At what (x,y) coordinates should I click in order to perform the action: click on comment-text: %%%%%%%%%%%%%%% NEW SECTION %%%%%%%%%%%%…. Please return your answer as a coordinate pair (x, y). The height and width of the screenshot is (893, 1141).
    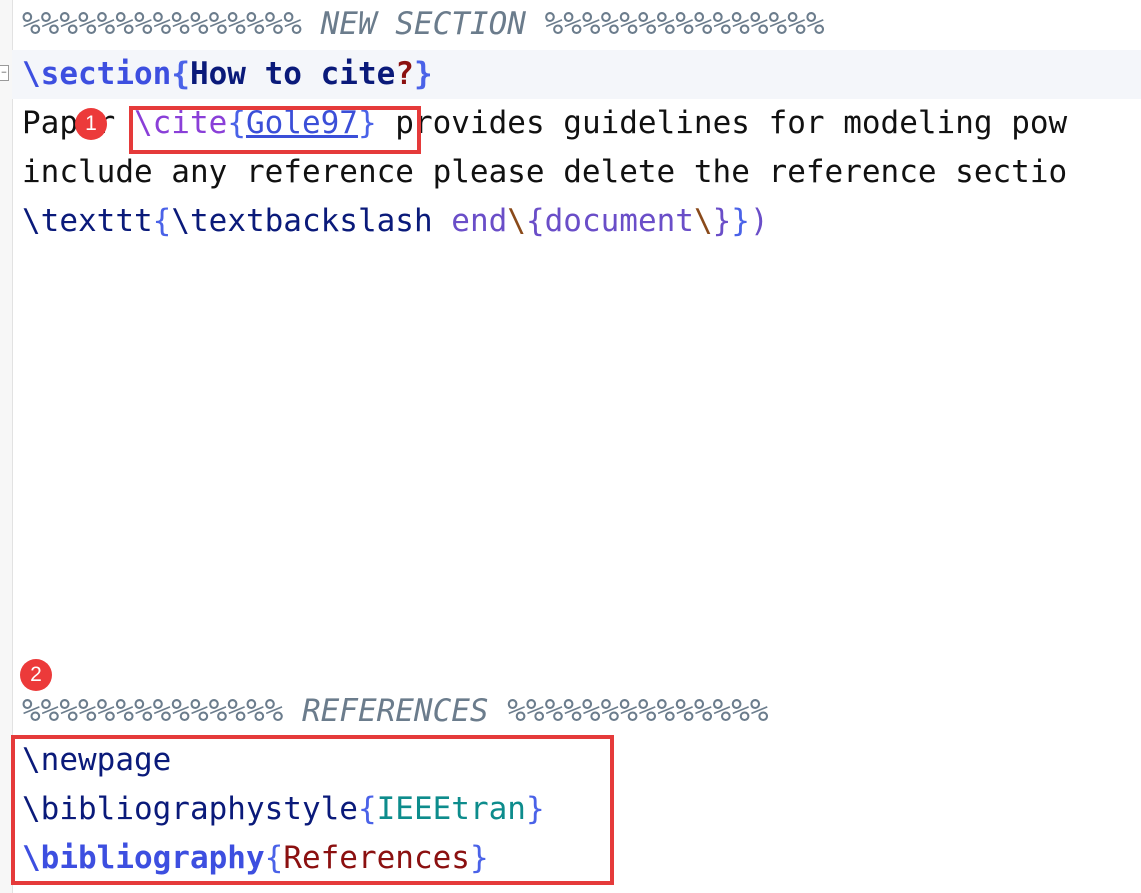
    Looking at the image, I should click on (423, 24).